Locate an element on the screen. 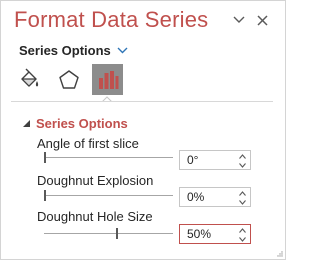 The width and height of the screenshot is (320, 260). series-options-dropdown-label: Series Options is located at coordinates (65, 50).